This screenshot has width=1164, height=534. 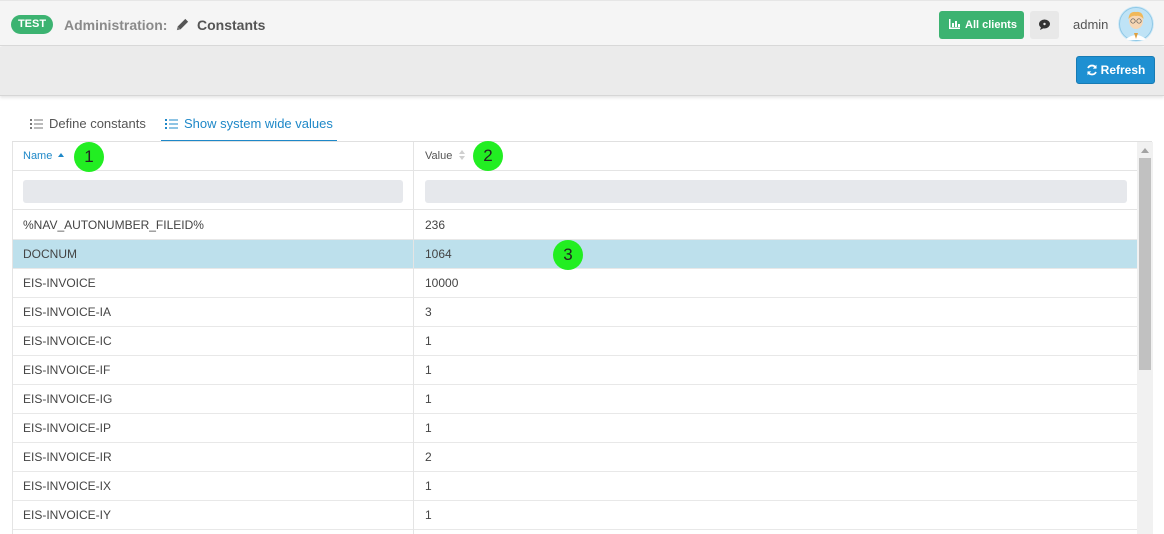 What do you see at coordinates (1136, 24) in the screenshot?
I see `avatar` at bounding box center [1136, 24].